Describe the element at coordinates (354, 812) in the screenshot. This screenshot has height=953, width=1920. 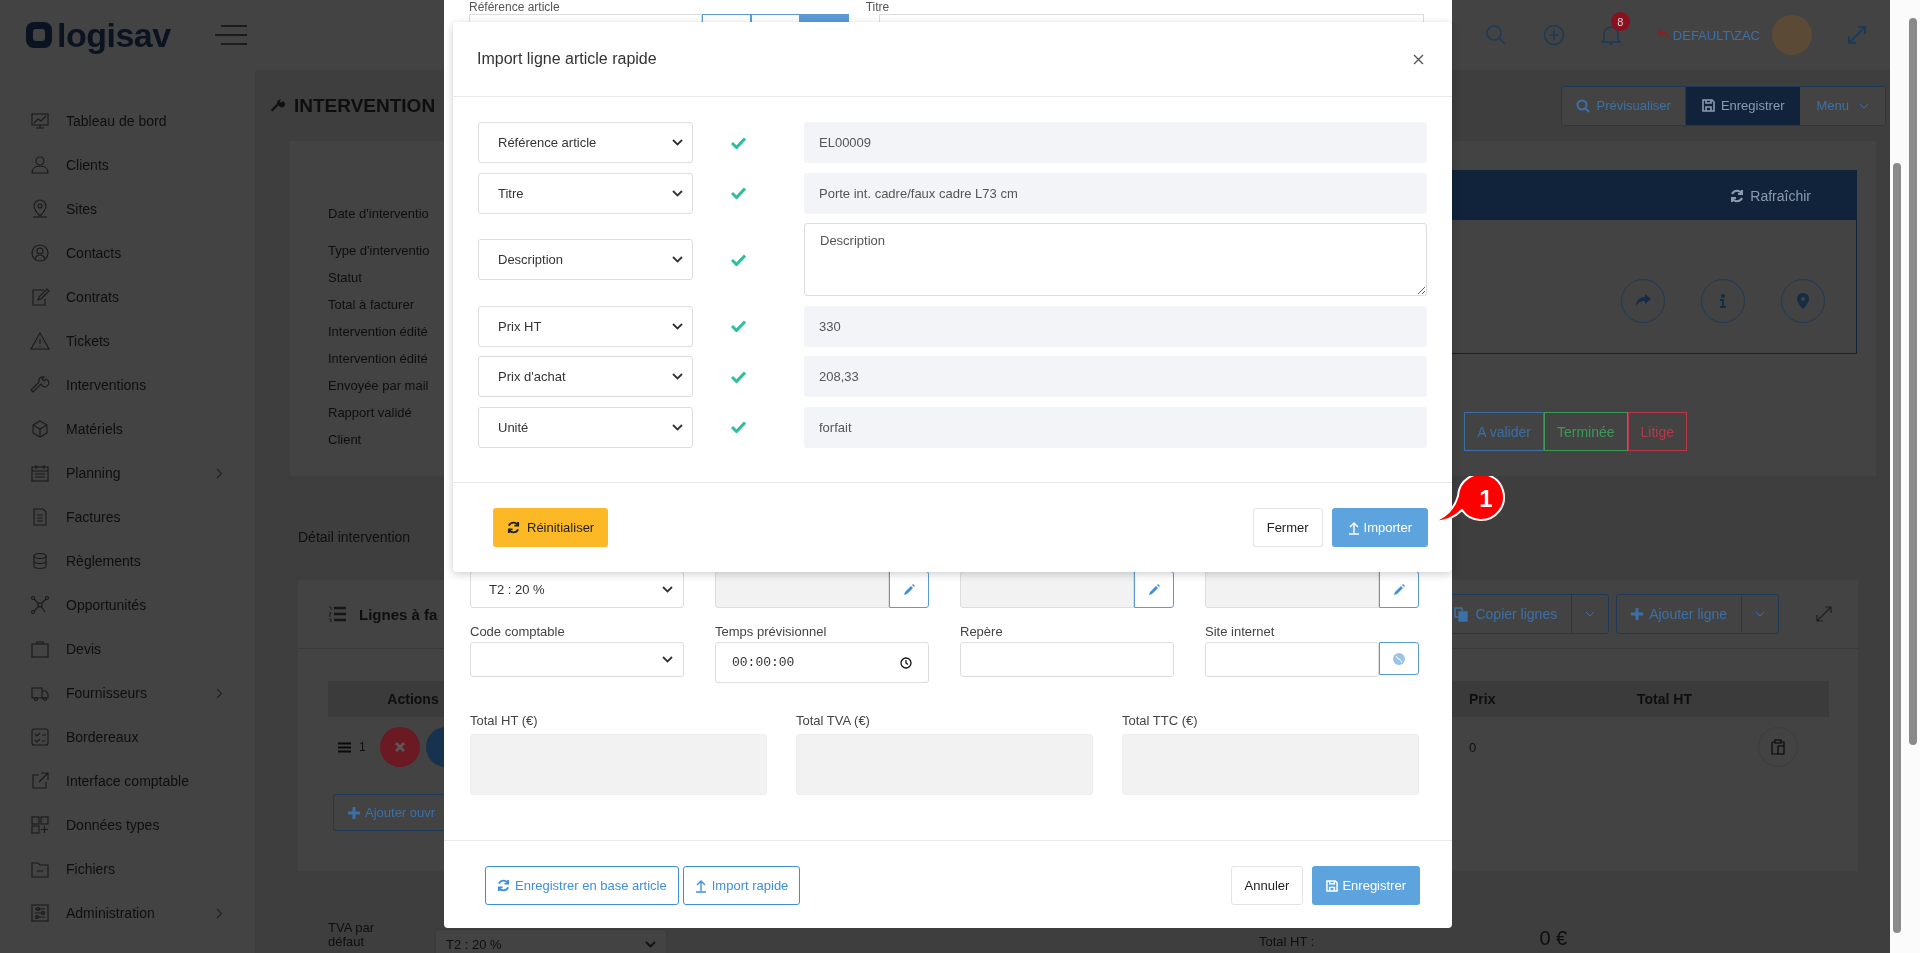
I see `plus-icon` at that location.